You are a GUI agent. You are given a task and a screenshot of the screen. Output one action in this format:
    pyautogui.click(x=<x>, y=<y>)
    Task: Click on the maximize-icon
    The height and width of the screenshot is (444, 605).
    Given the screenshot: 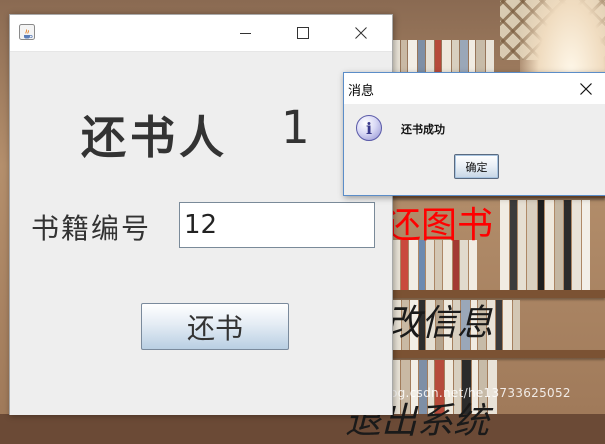 What is the action you would take?
    pyautogui.click(x=303, y=33)
    